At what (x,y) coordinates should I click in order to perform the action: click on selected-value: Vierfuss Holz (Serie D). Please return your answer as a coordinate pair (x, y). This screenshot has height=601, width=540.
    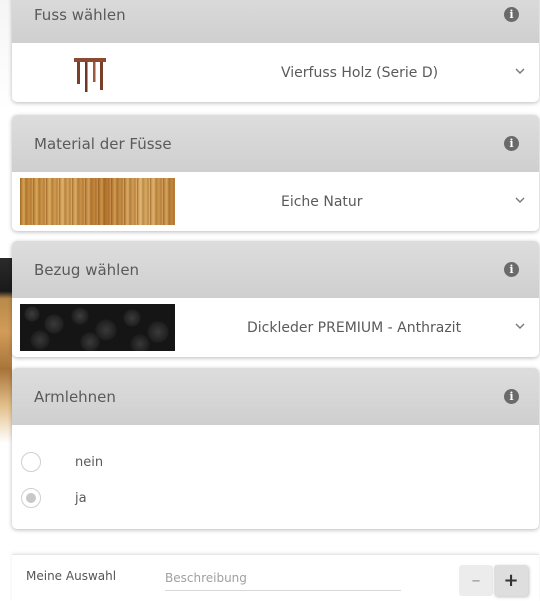
    Looking at the image, I should click on (360, 72).